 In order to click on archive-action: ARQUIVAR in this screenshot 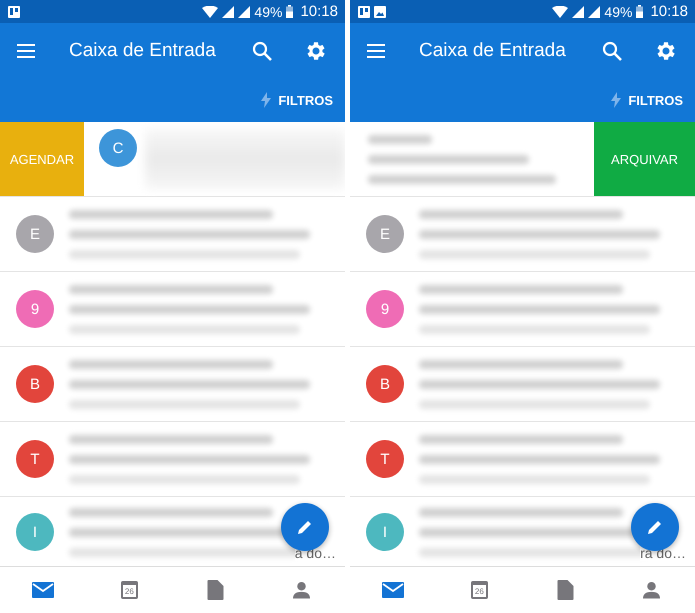, I will do `click(644, 159)`.